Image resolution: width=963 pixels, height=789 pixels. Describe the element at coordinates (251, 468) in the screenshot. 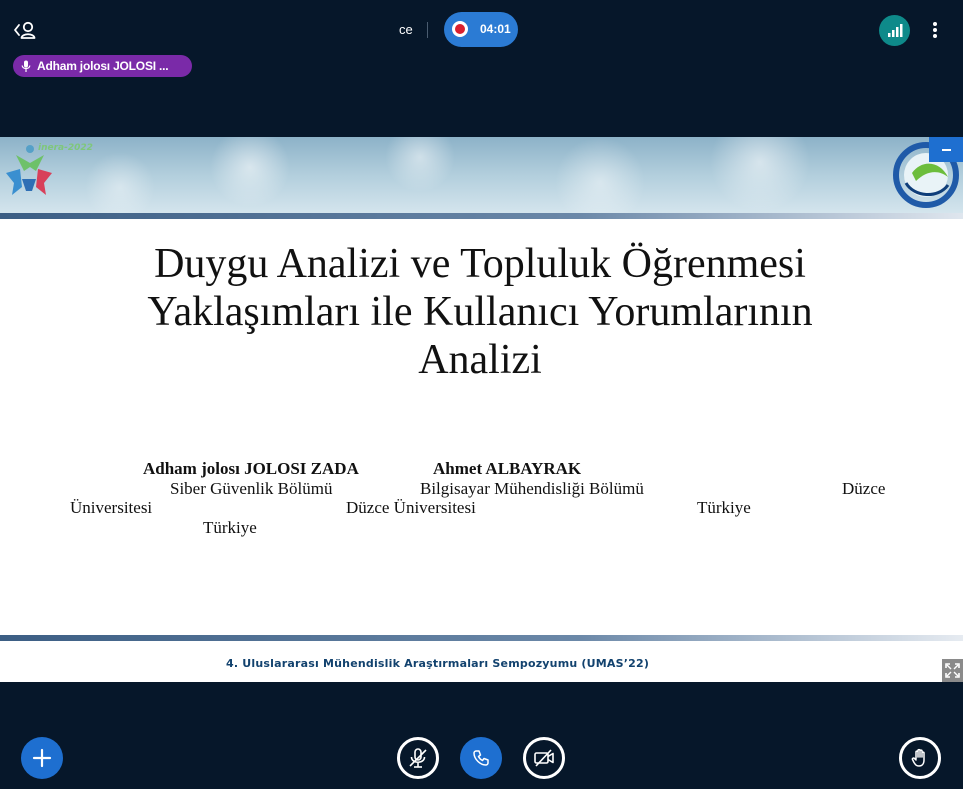

I see `author-1-name: Adham jolosı JOLOSI ZADA` at that location.